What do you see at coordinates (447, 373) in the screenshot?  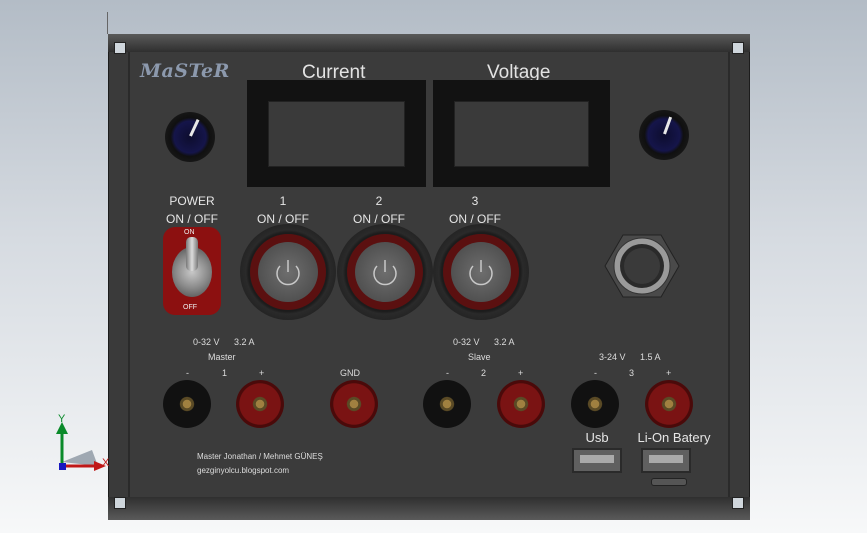 I see `slave-minus: -` at bounding box center [447, 373].